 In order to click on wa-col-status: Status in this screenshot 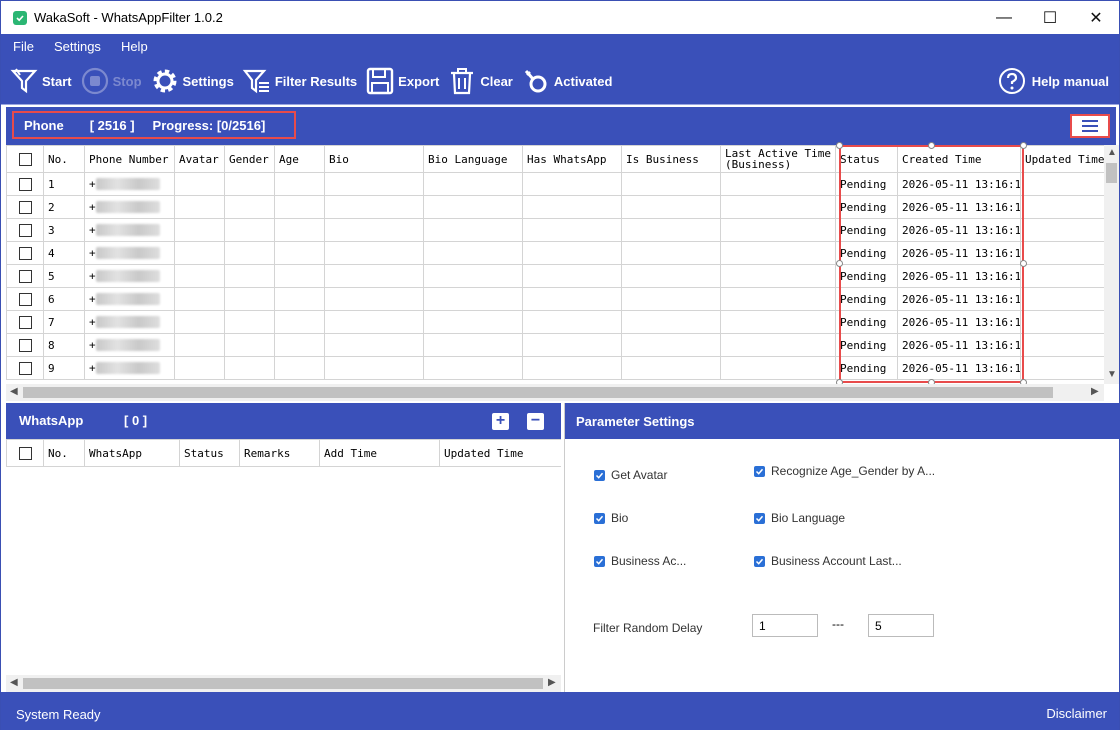, I will do `click(209, 453)`.